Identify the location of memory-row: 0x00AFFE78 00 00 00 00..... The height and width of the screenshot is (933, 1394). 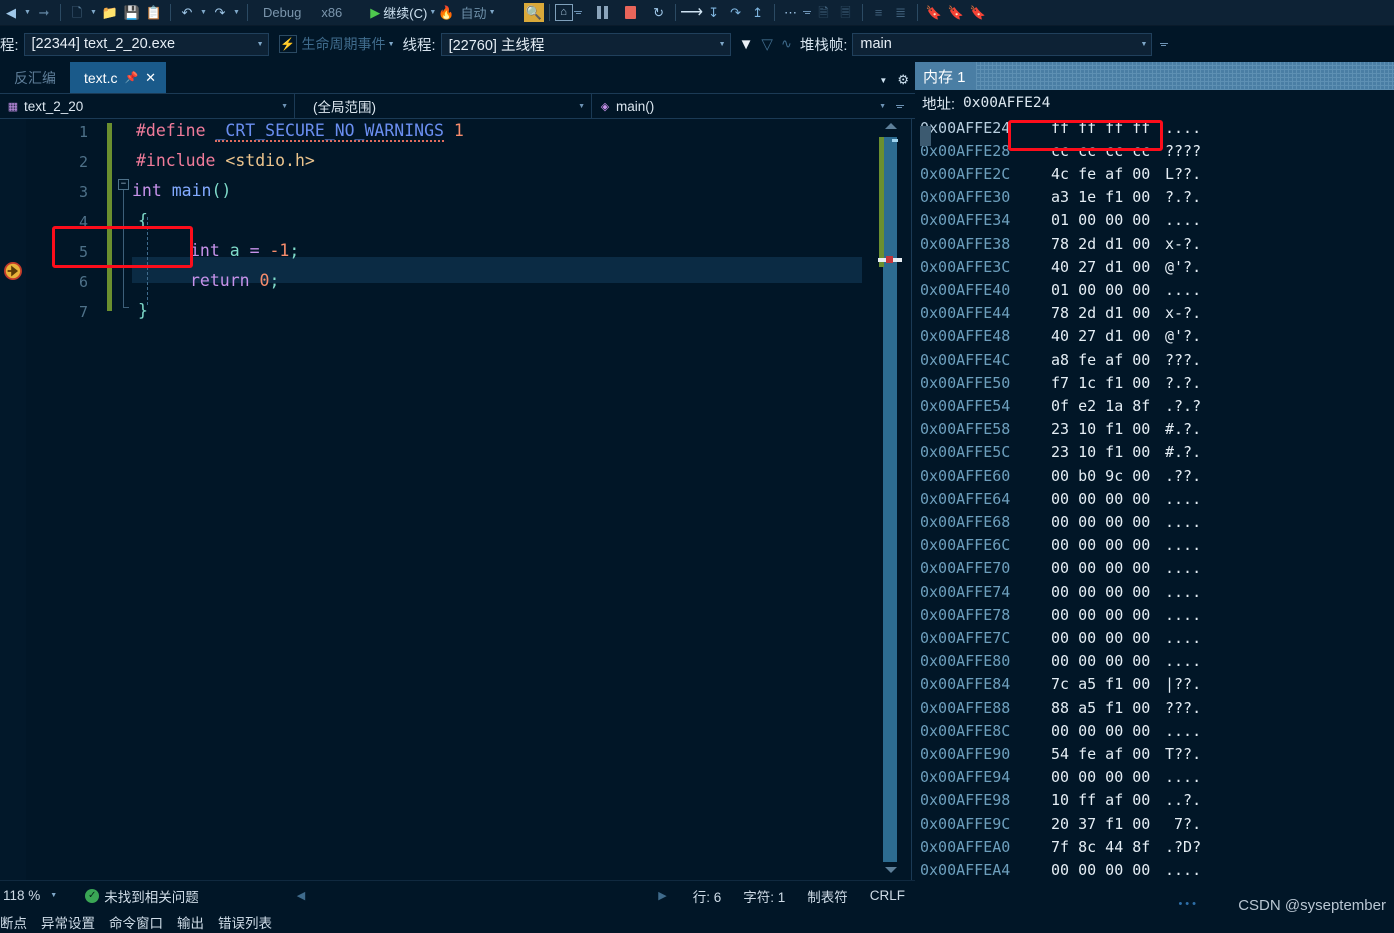
(1154, 614).